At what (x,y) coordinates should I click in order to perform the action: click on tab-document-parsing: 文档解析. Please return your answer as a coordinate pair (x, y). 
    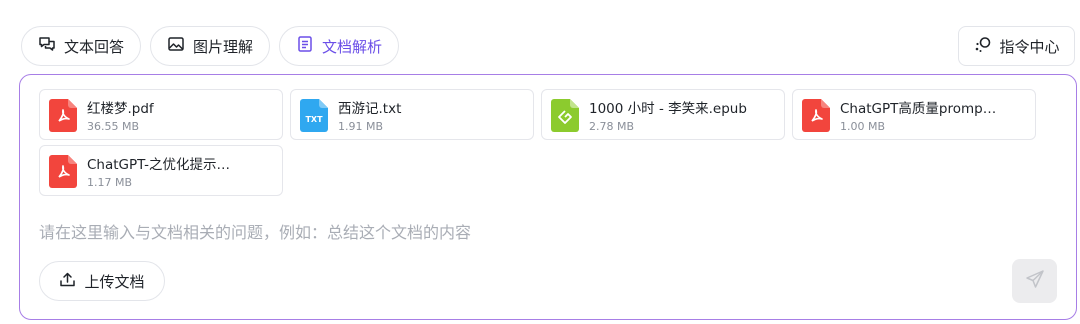
    Looking at the image, I should click on (339, 46).